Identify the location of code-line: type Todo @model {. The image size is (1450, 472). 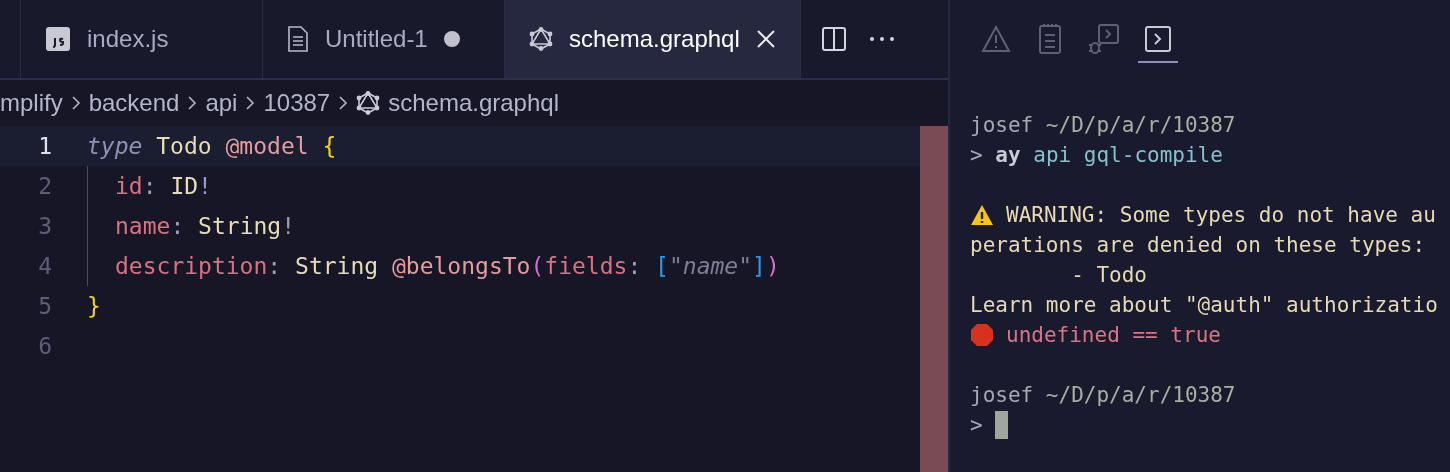
(212, 146).